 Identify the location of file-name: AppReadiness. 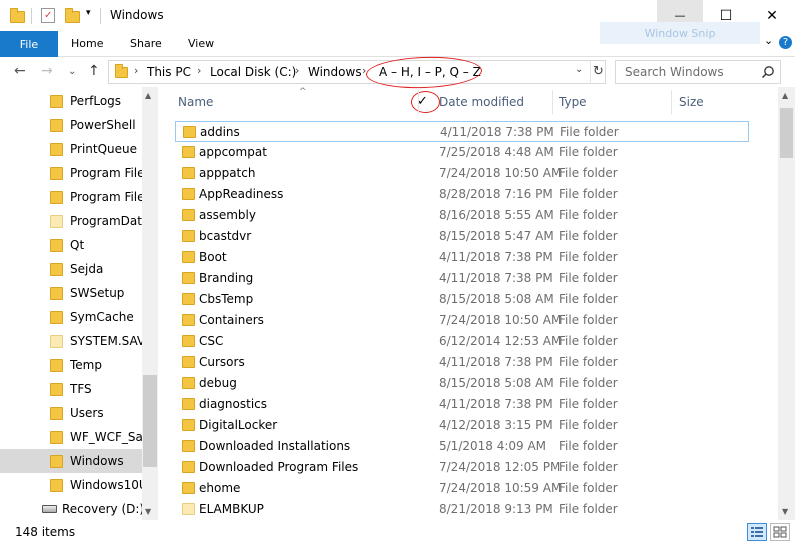
(241, 194).